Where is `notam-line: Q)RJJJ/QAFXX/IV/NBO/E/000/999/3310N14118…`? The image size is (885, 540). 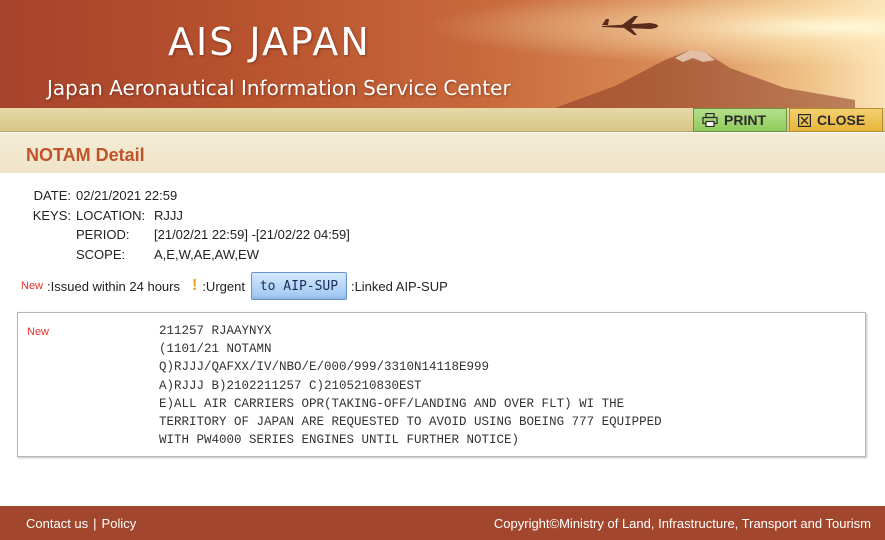
notam-line: Q)RJJJ/QAFXX/IV/NBO/E/000/999/3310N14118… is located at coordinates (324, 367).